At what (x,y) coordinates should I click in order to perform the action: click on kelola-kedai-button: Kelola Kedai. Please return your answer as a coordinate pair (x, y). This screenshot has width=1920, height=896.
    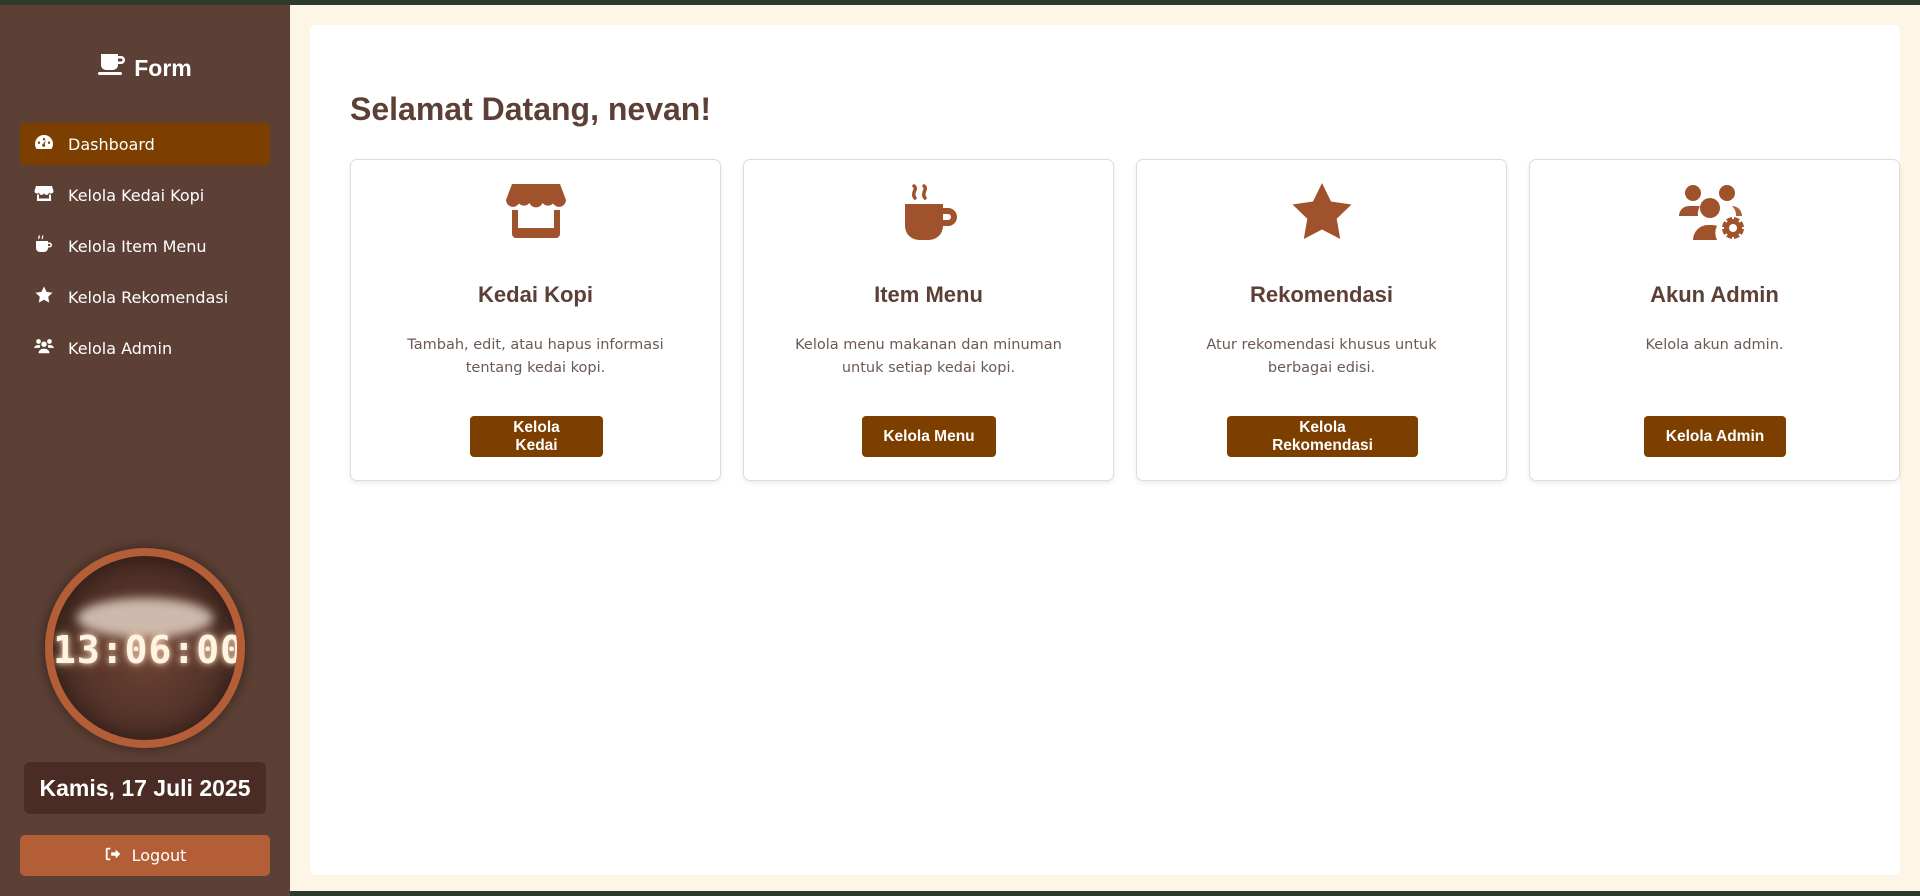
    Looking at the image, I should click on (536, 436).